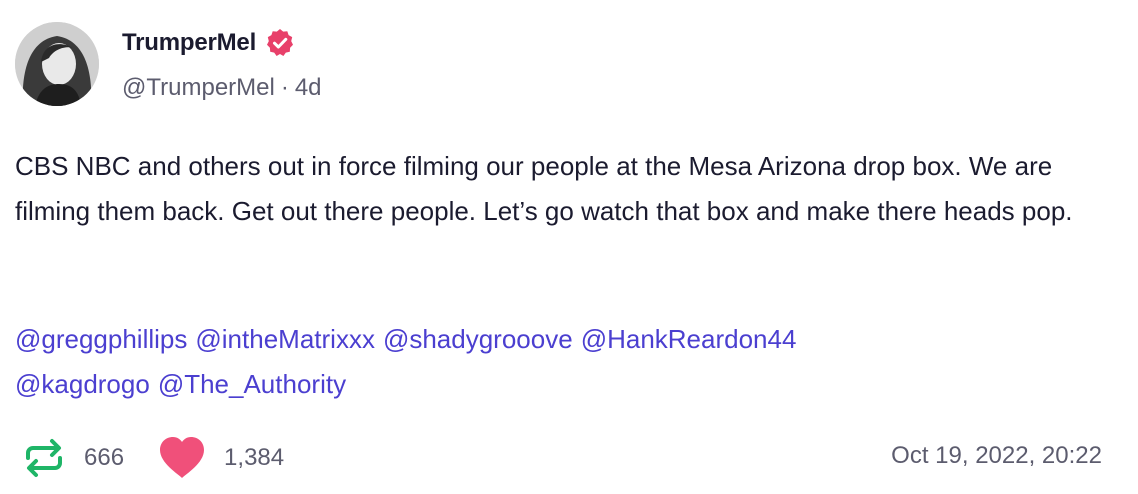 This screenshot has width=1138, height=494. Describe the element at coordinates (280, 43) in the screenshot. I see `verified-badge-icon` at that location.